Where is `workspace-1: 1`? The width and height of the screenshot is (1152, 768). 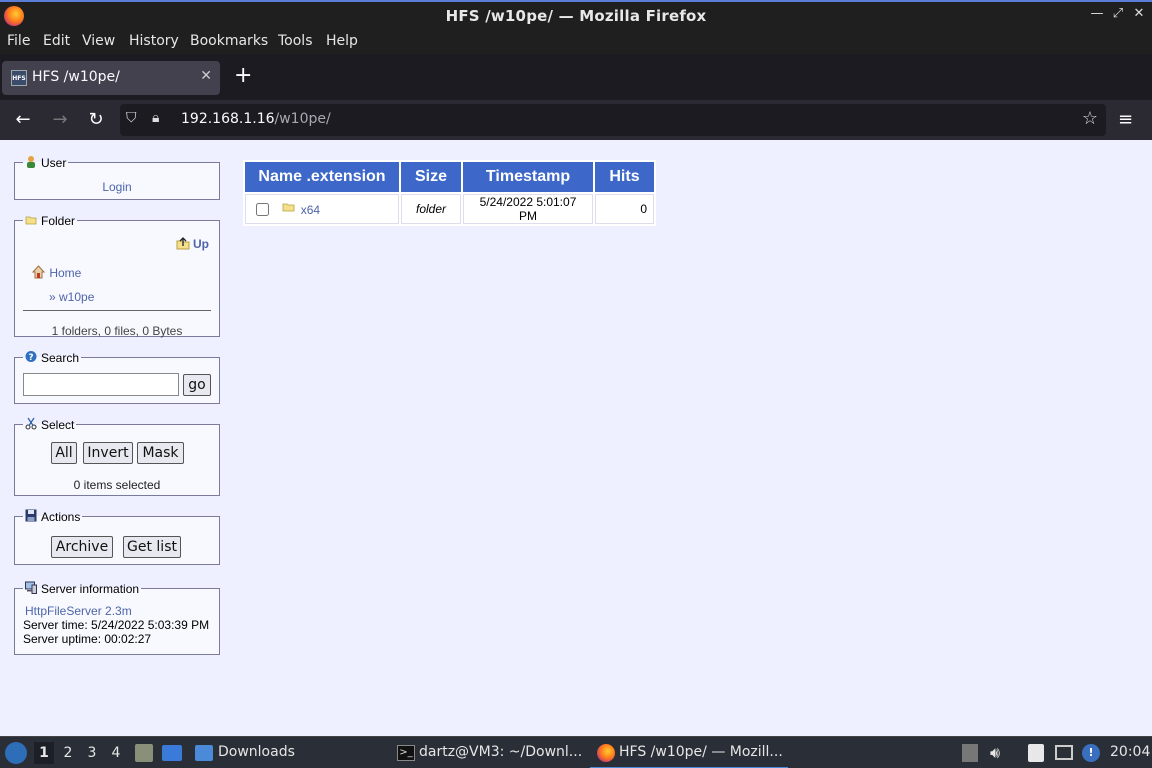
workspace-1: 1 is located at coordinates (44, 753).